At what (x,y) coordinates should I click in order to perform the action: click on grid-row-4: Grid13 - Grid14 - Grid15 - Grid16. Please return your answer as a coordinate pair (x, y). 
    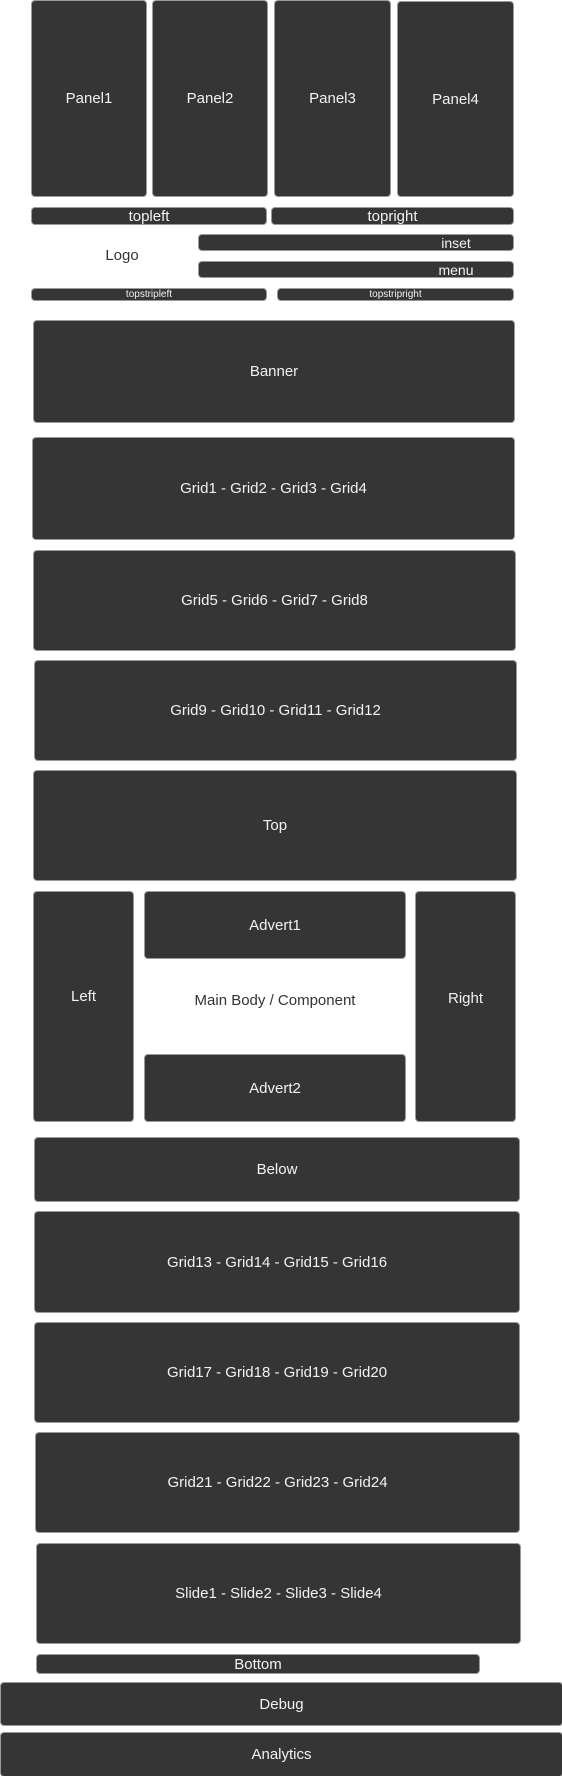
    Looking at the image, I should click on (277, 1262).